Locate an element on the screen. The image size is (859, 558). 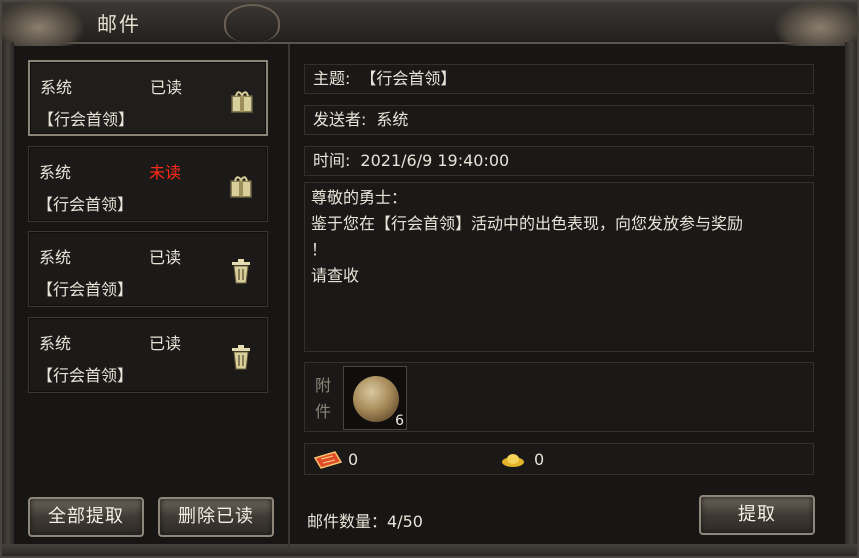
gold-ingot-icon is located at coordinates (513, 460).